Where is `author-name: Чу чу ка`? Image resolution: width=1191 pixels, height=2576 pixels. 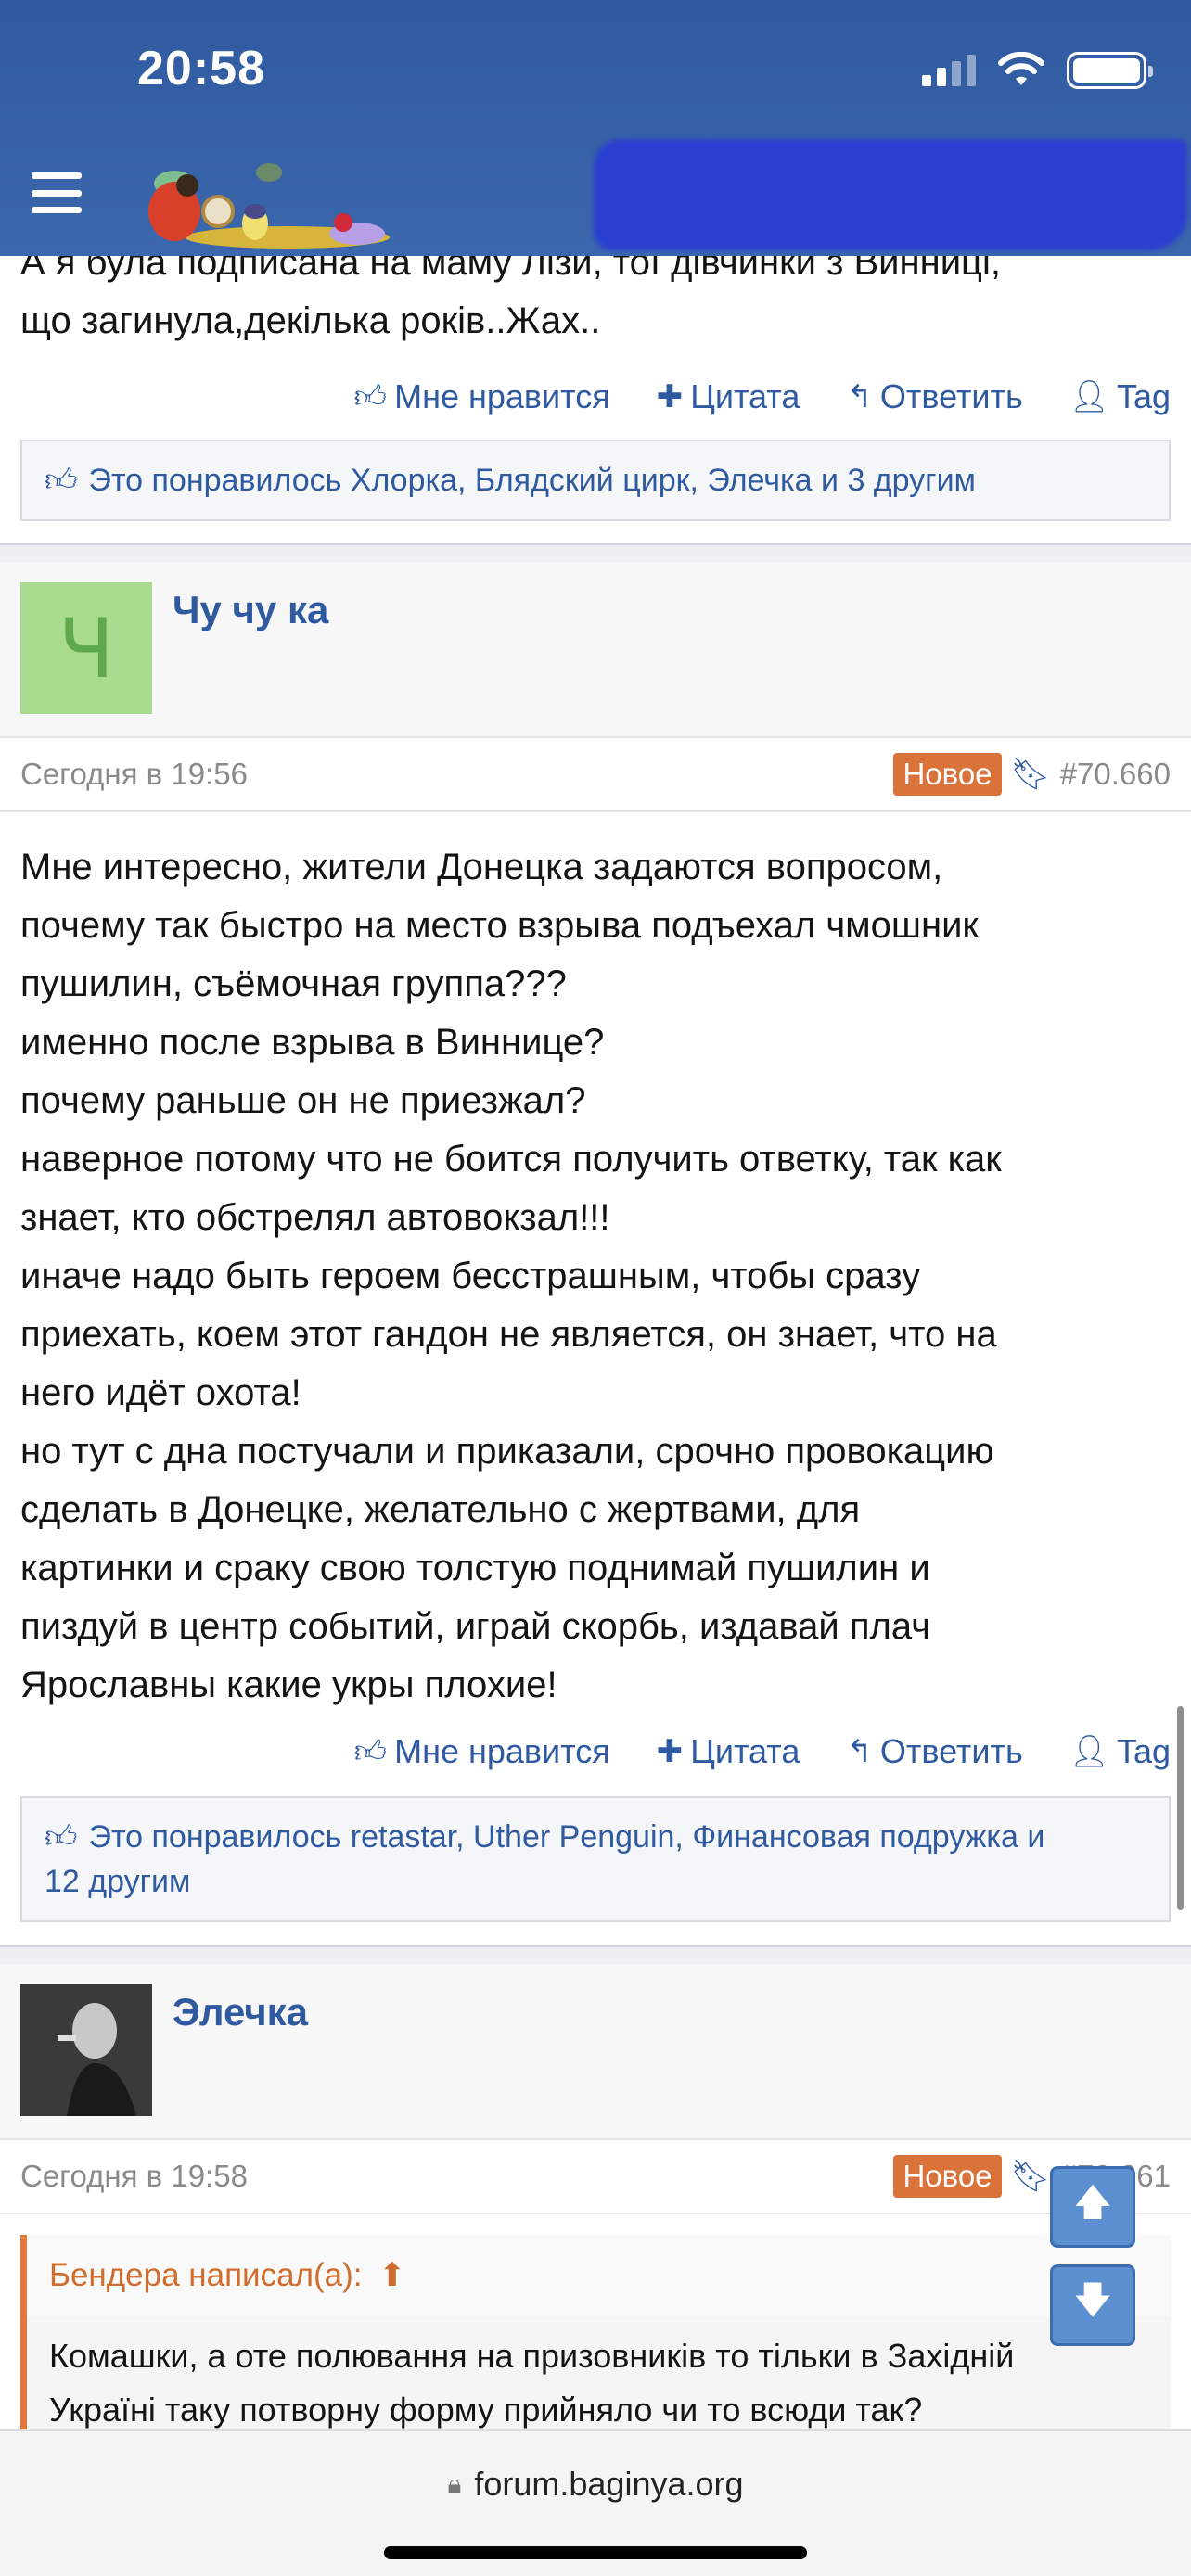
author-name: Чу чу ка is located at coordinates (250, 610).